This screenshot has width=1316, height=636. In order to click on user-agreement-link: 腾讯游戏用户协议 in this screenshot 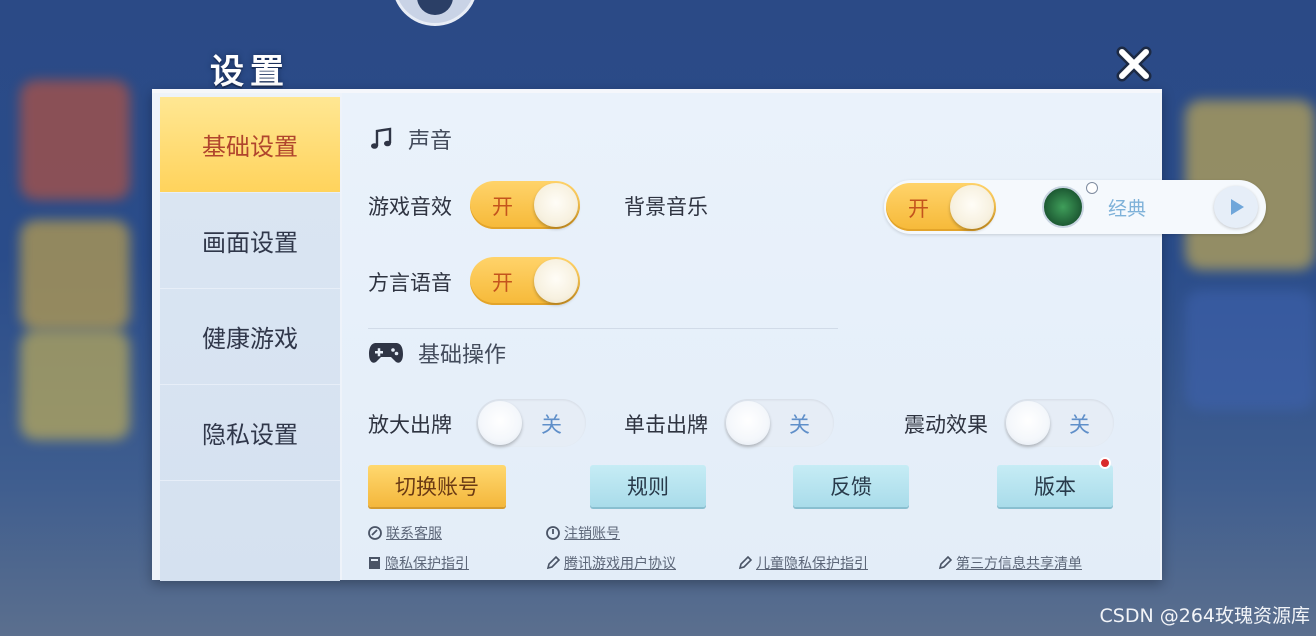, I will do `click(611, 563)`.